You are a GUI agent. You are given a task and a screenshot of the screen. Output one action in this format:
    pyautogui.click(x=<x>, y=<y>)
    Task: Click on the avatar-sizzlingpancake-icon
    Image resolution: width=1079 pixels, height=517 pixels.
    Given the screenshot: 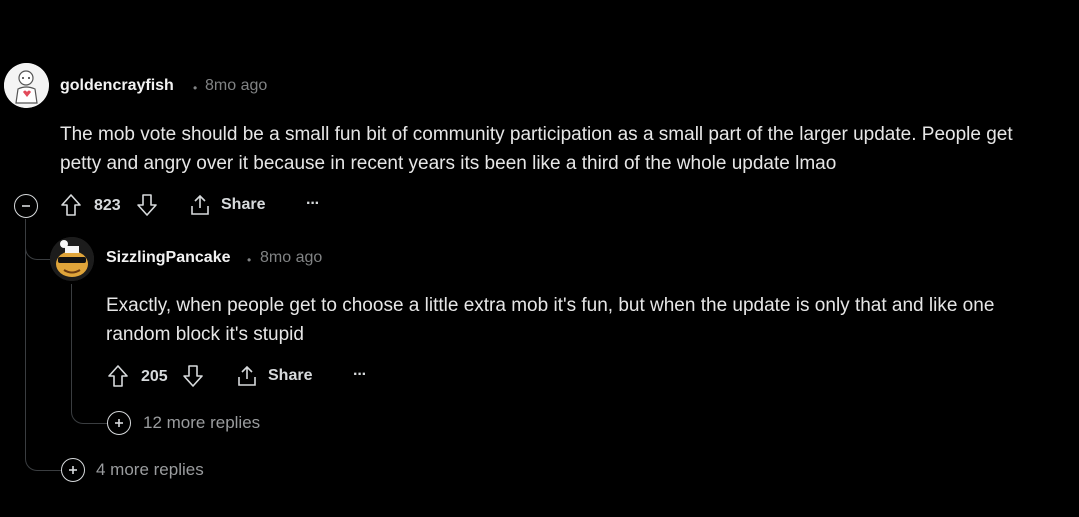 What is the action you would take?
    pyautogui.click(x=72, y=259)
    